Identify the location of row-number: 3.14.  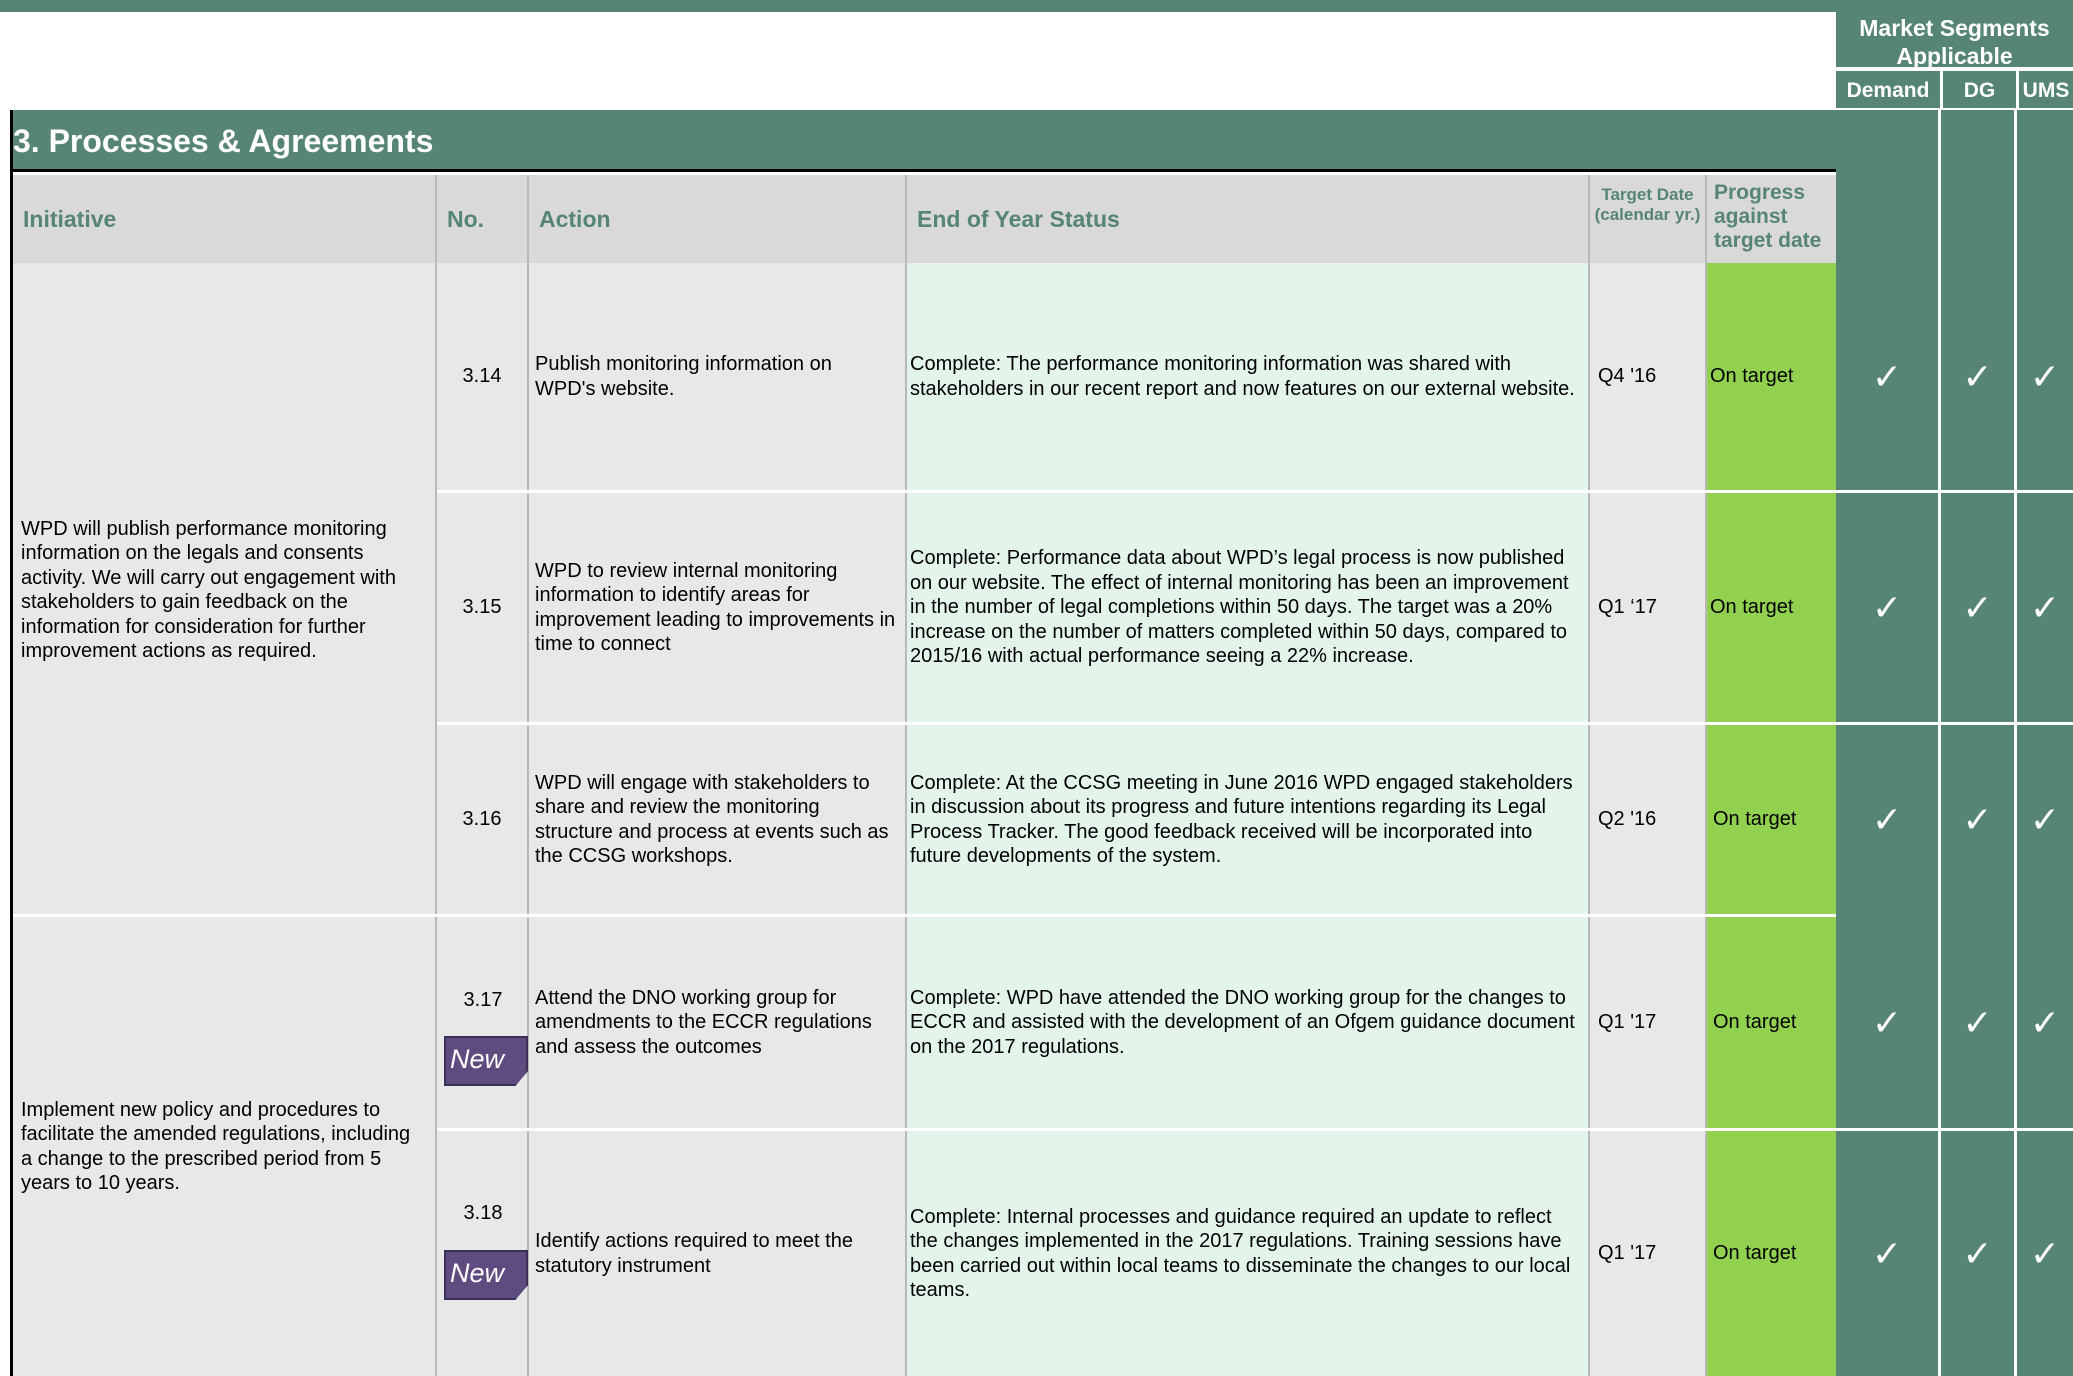
(483, 376).